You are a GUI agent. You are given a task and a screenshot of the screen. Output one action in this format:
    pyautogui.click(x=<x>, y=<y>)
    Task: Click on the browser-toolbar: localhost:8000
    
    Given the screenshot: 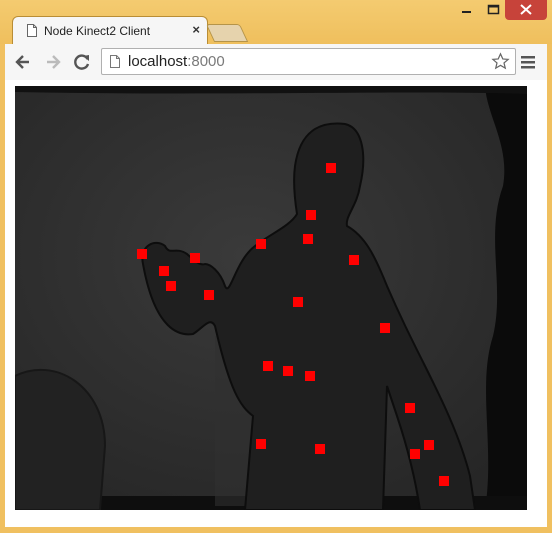 What is the action you would take?
    pyautogui.click(x=276, y=62)
    